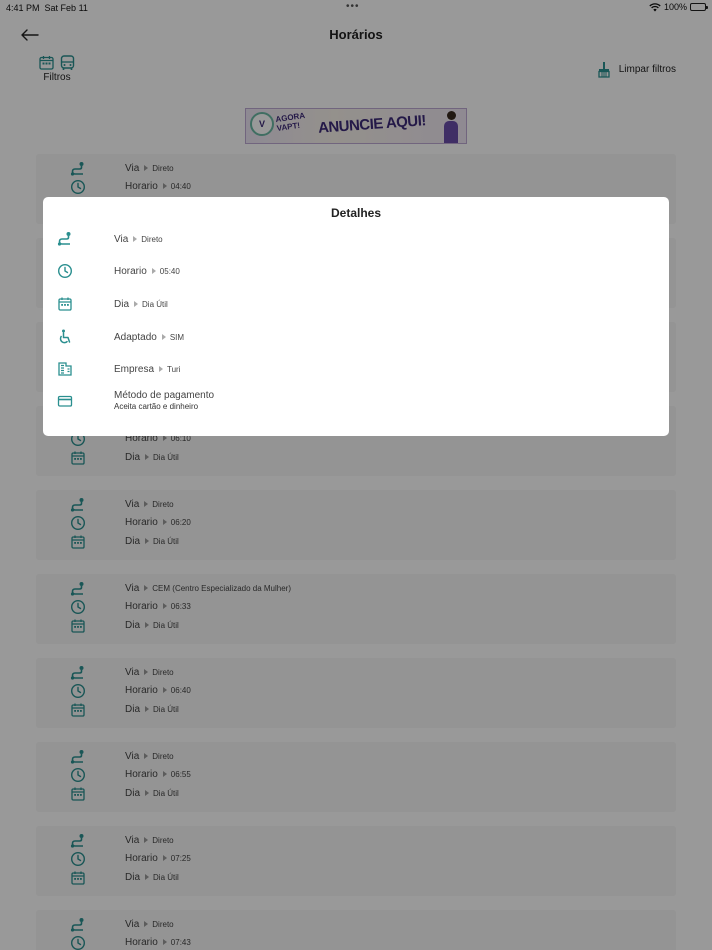 The image size is (712, 950). I want to click on detail-row-dia: Dia Dia Útil, so click(356, 305).